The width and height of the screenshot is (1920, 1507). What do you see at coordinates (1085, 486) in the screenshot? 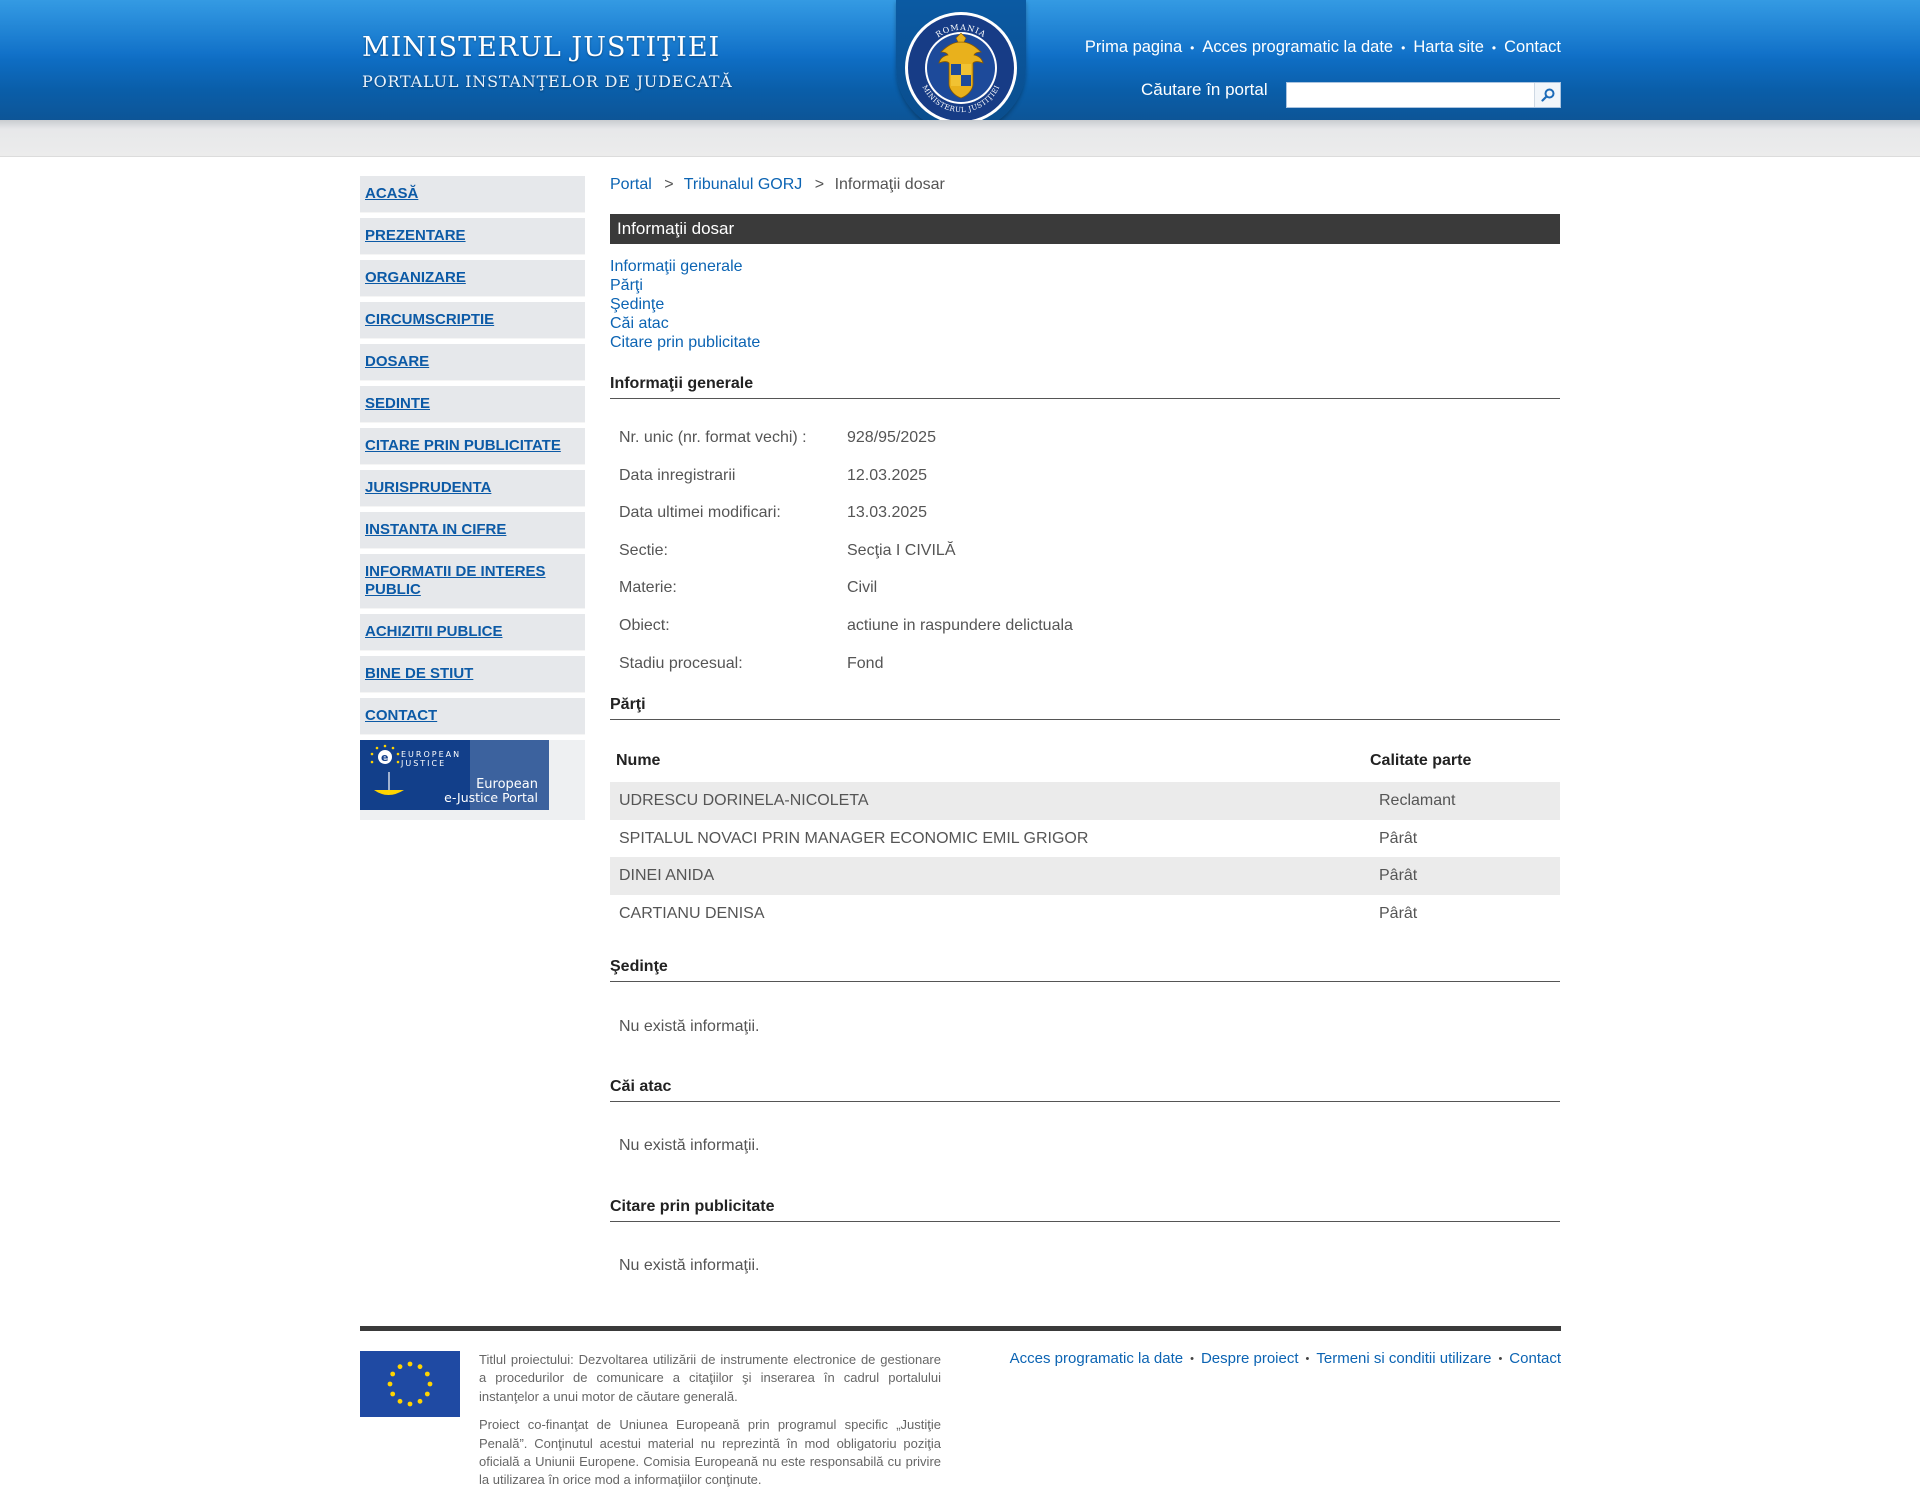
I see `info-row: Data inregistrarii 12.03.2025` at bounding box center [1085, 486].